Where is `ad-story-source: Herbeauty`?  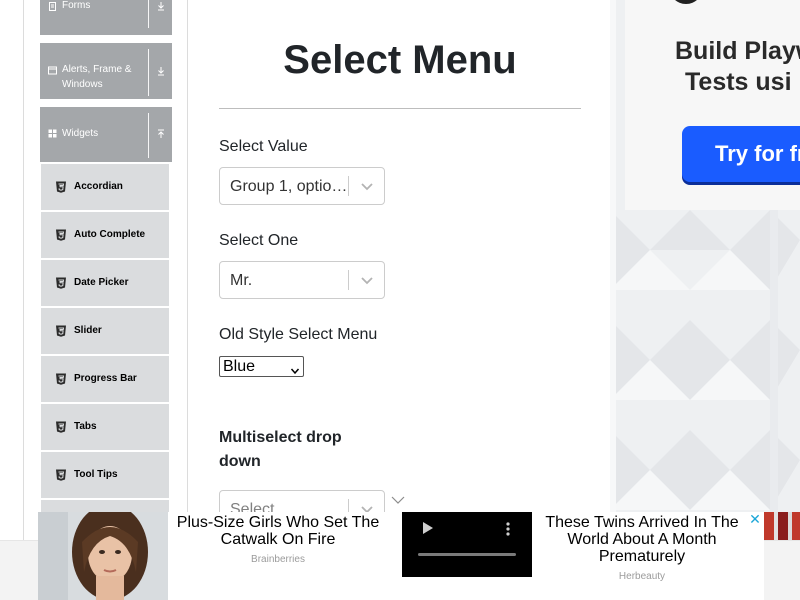 ad-story-source: Herbeauty is located at coordinates (642, 576).